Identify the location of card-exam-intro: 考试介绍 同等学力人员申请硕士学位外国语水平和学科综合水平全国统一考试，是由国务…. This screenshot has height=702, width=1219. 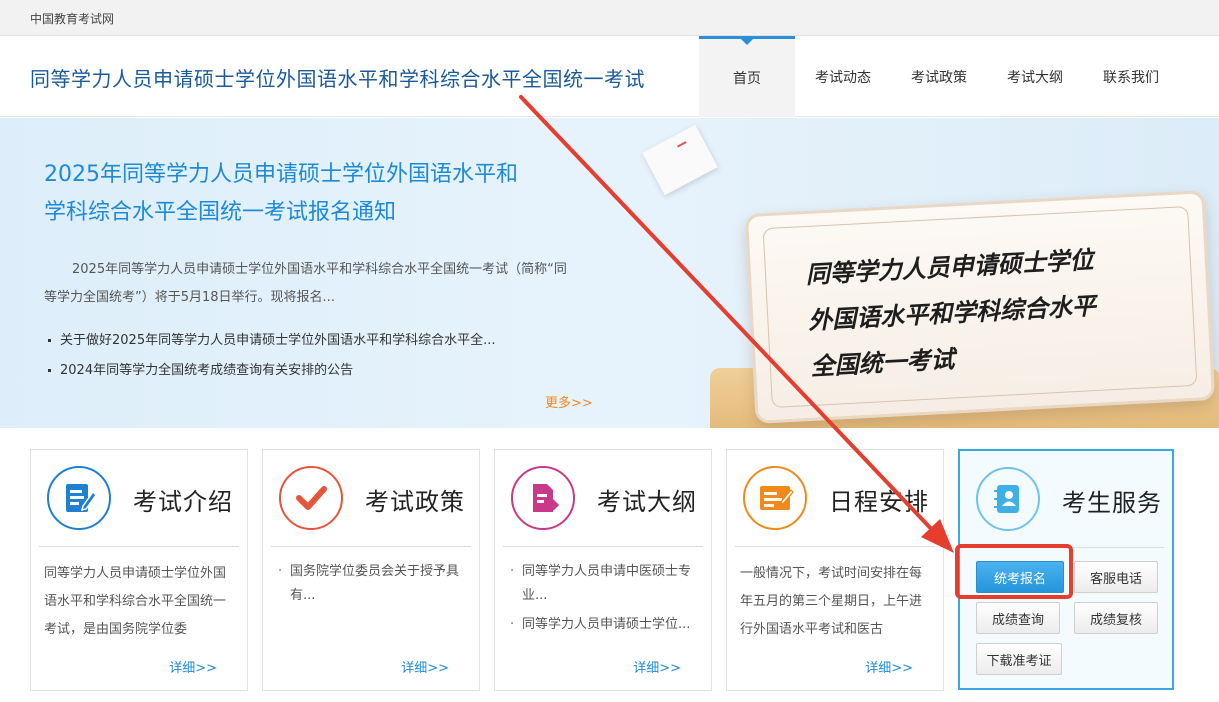
(139, 570).